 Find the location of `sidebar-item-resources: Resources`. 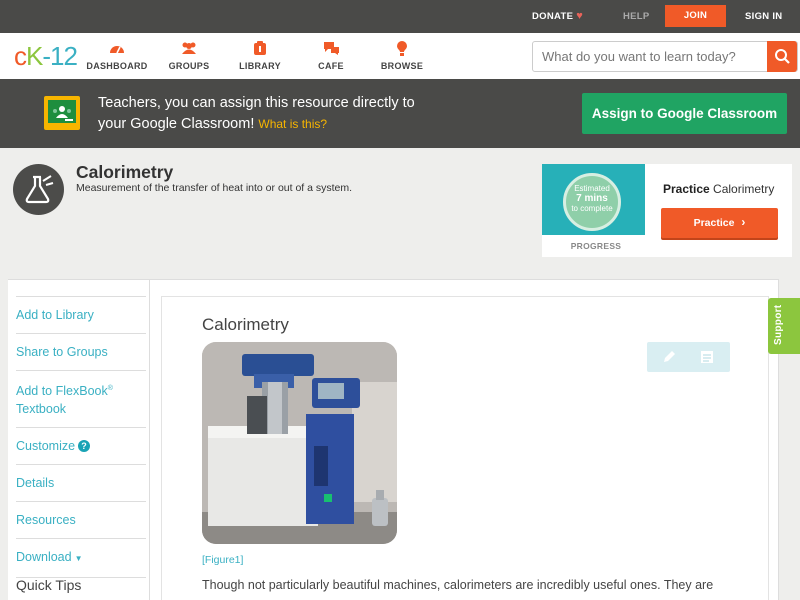

sidebar-item-resources: Resources is located at coordinates (81, 521).